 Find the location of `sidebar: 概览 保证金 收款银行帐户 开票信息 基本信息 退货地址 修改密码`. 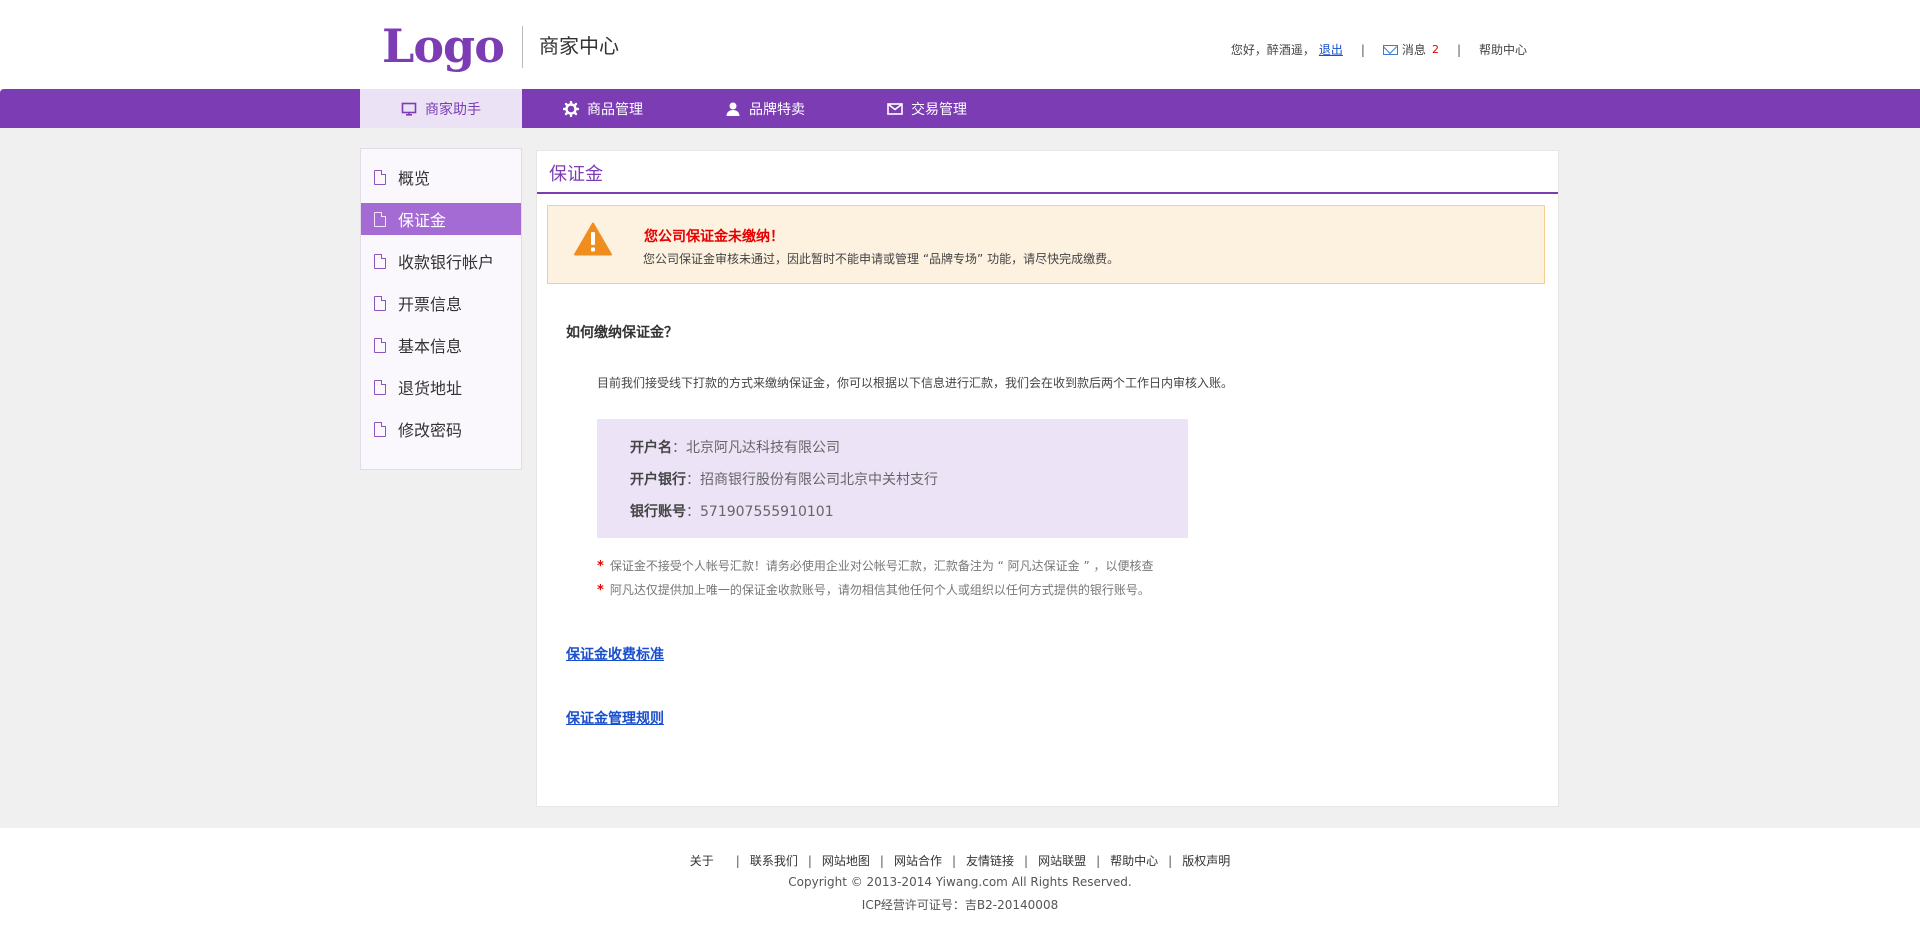

sidebar: 概览 保证金 收款银行帐户 开票信息 基本信息 退货地址 修改密码 is located at coordinates (441, 309).